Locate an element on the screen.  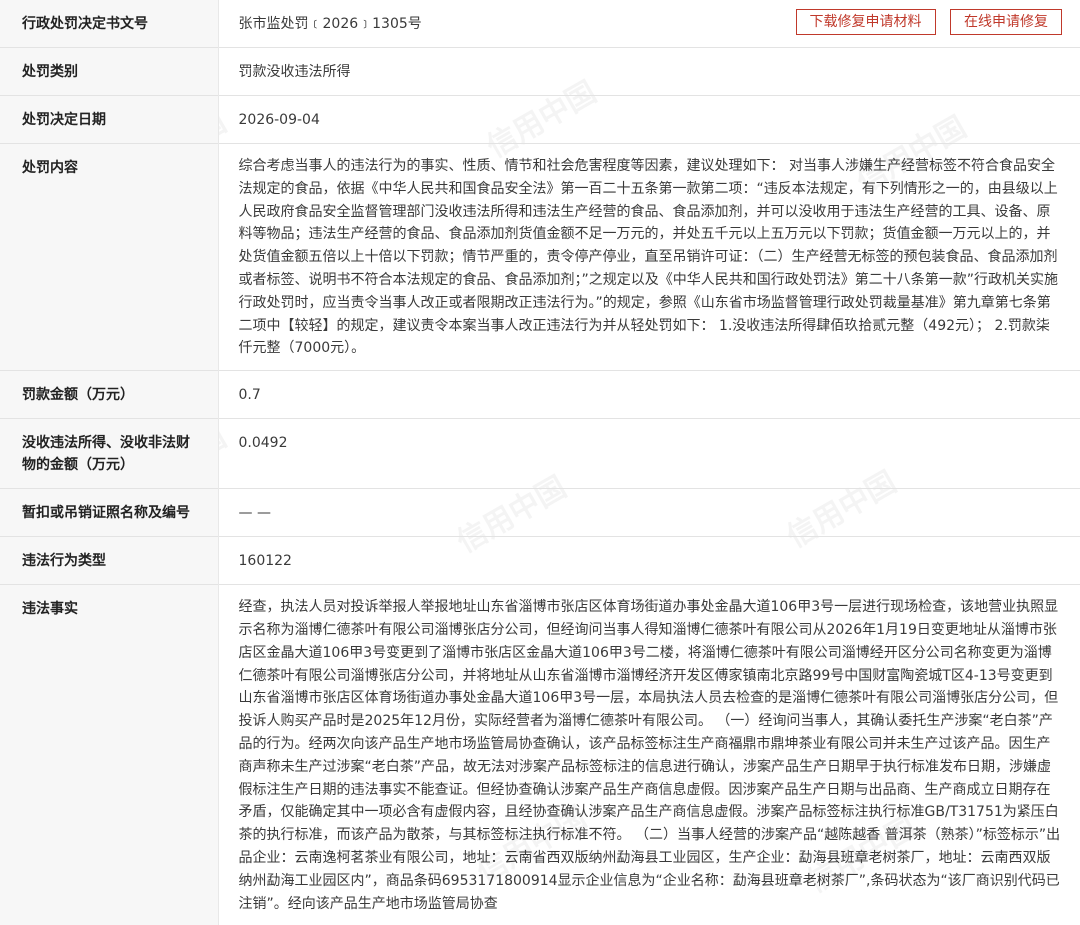
label-violation-type: 违法行为类型 is located at coordinates (109, 560).